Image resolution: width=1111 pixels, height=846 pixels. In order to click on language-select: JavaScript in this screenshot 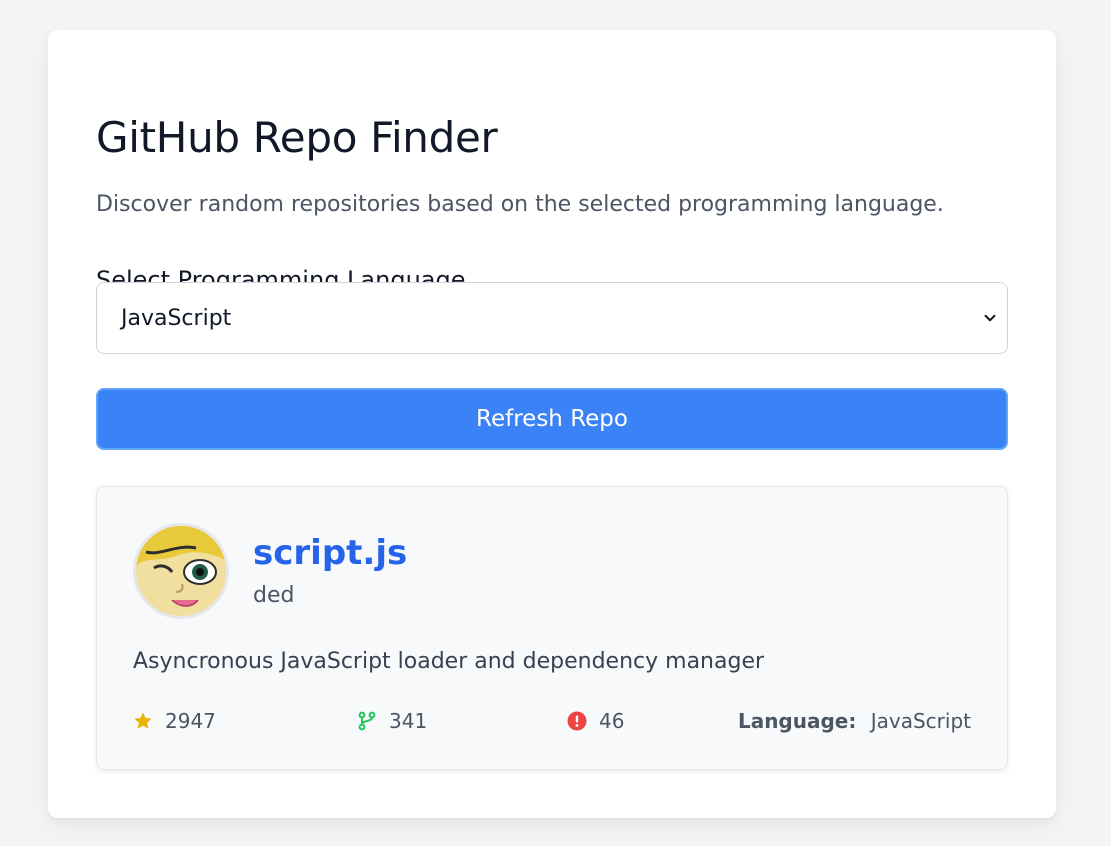, I will do `click(552, 318)`.